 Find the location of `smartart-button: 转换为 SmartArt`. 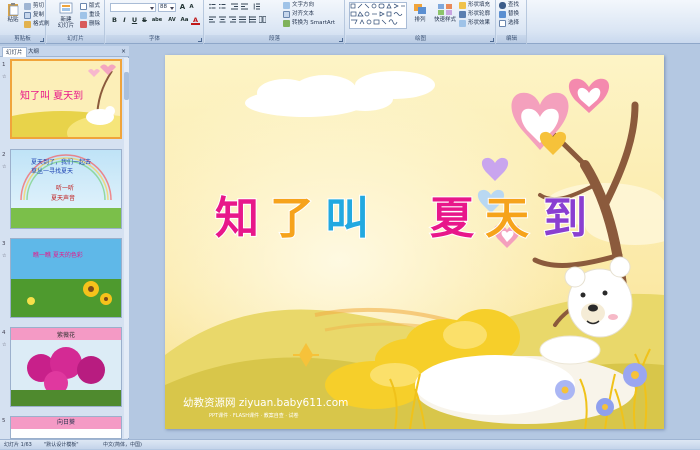

smartart-button: 转换为 SmartArt is located at coordinates (309, 23).